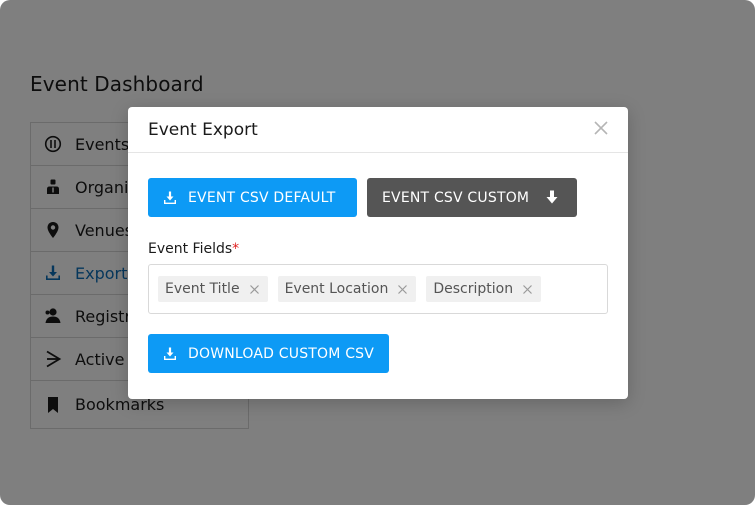  I want to click on event-csv-default-button: EVENT CSV DEFAULT, so click(252, 197).